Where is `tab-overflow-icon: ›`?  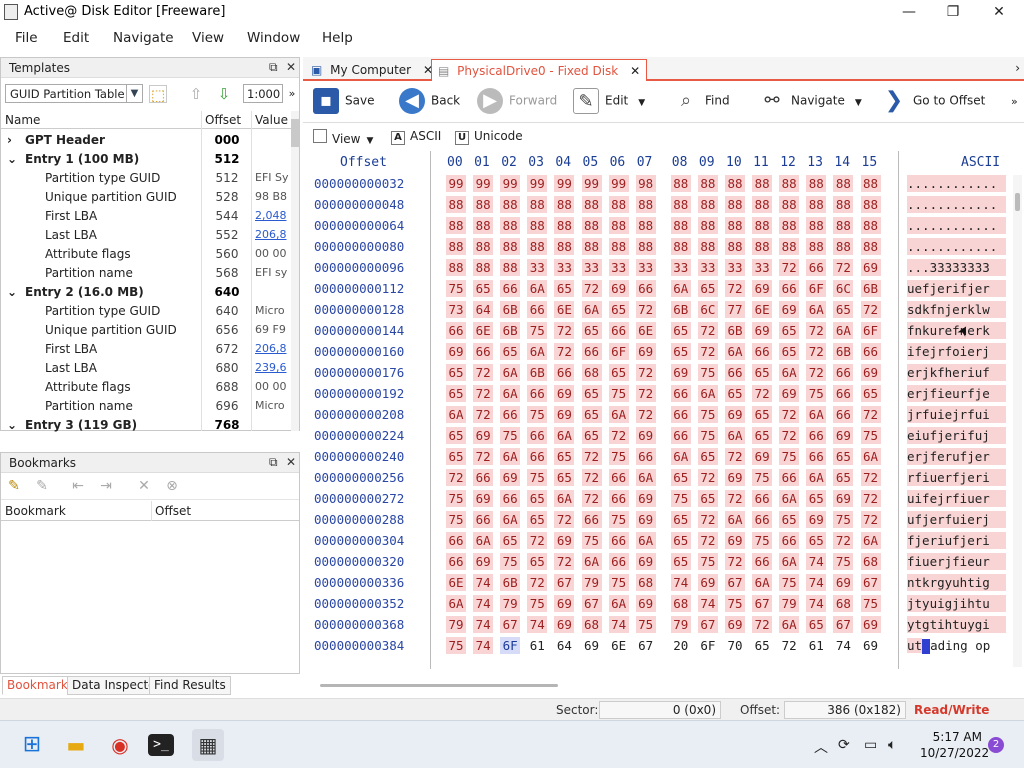
tab-overflow-icon: › is located at coordinates (1017, 68).